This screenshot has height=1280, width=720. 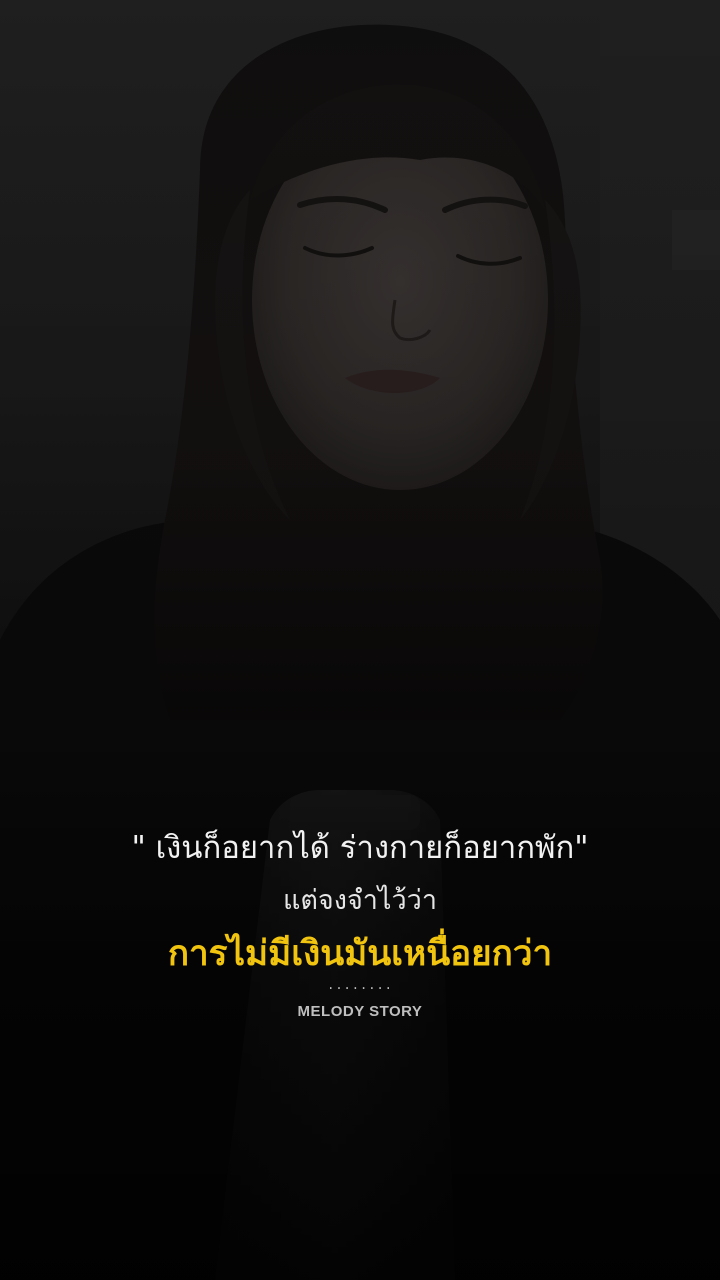 What do you see at coordinates (360, 954) in the screenshot?
I see `highlight-text: การไม่มีเงินมันเหนื่อยกว่า` at bounding box center [360, 954].